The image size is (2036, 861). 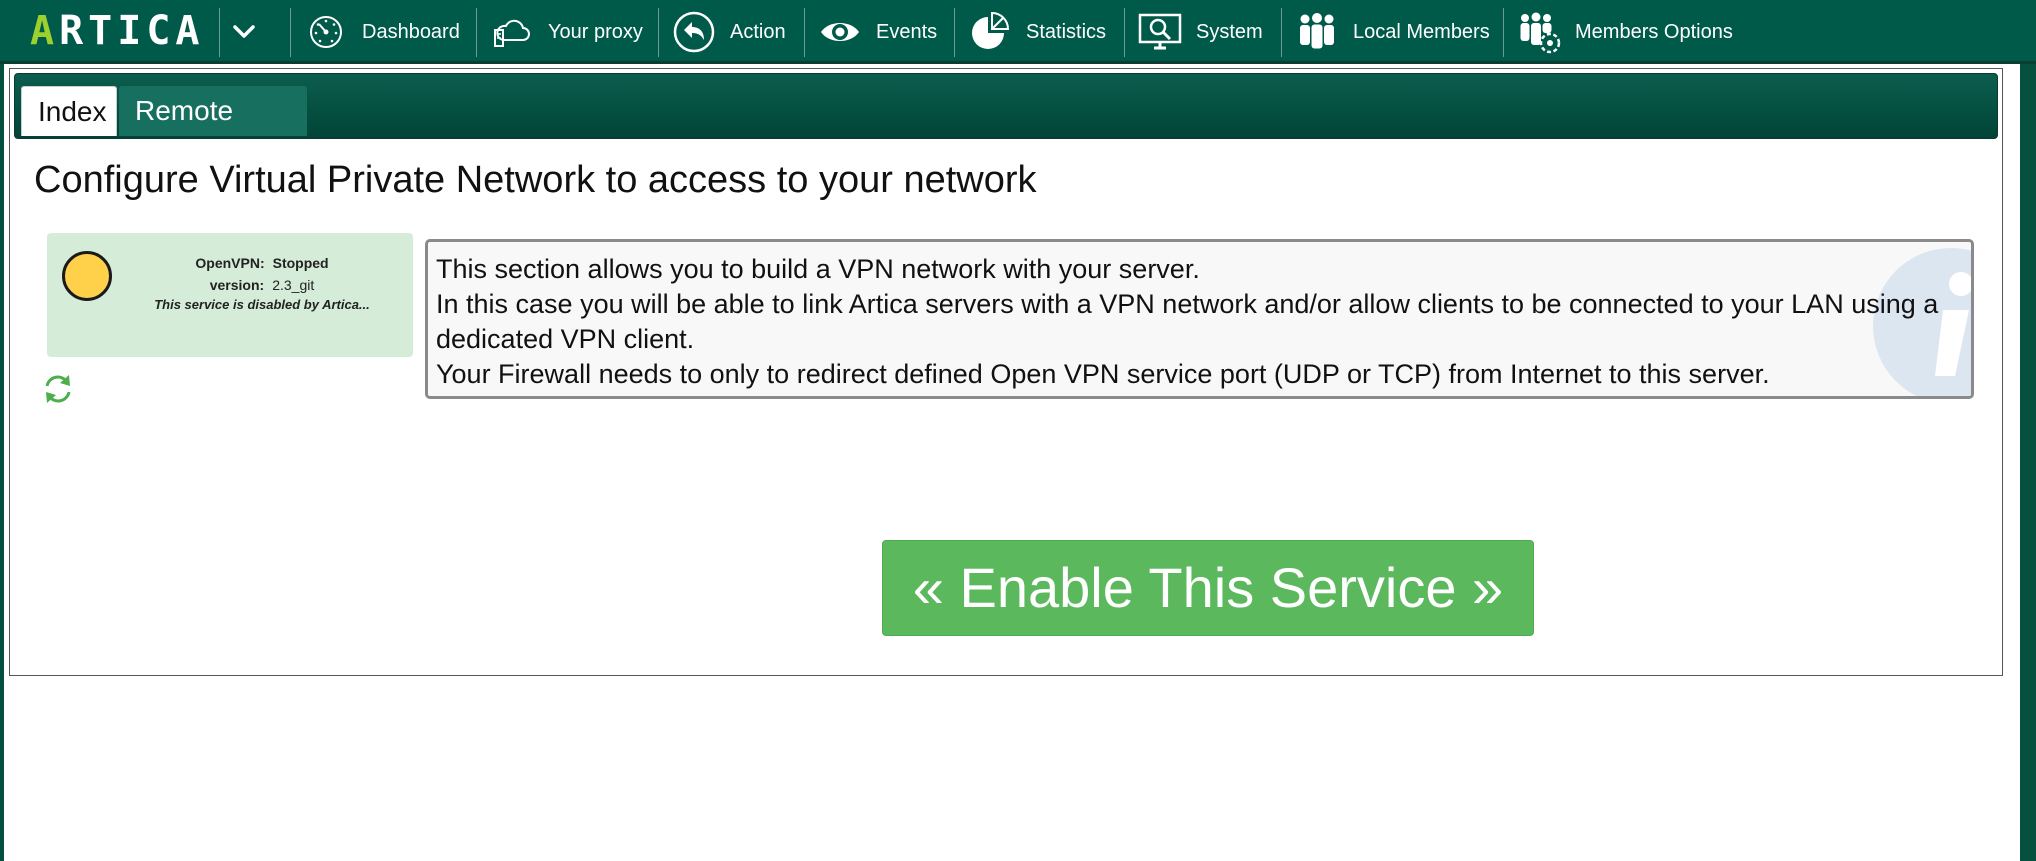 What do you see at coordinates (1421, 31) in the screenshot?
I see `nav-local-members-label: Local Members` at bounding box center [1421, 31].